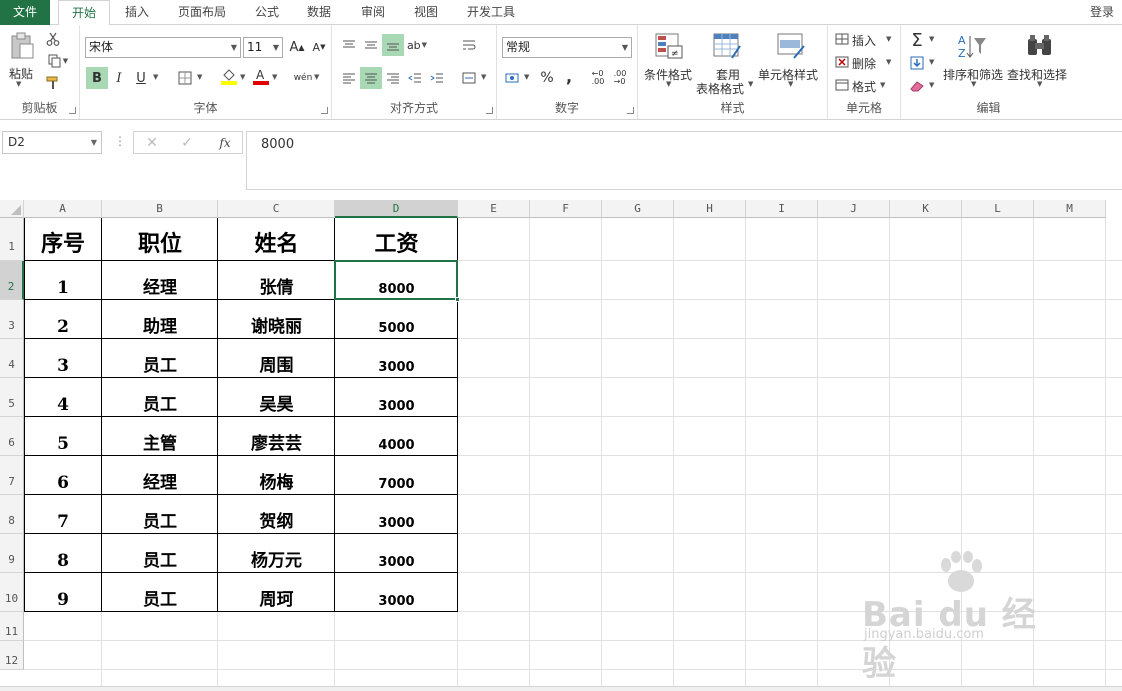 The width and height of the screenshot is (1122, 691). I want to click on orientation-icon: ab ▼, so click(417, 45).